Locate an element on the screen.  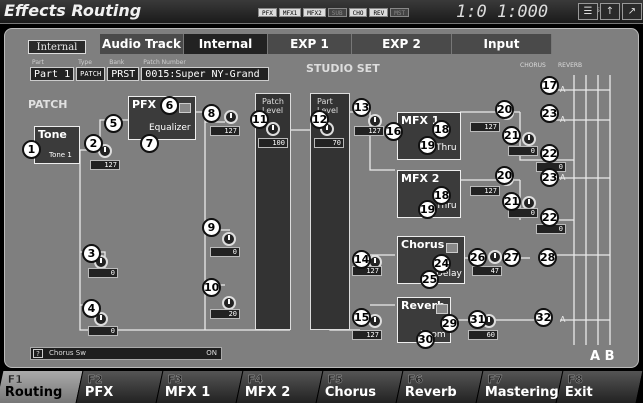
marker-29: 29 is located at coordinates (449, 323).